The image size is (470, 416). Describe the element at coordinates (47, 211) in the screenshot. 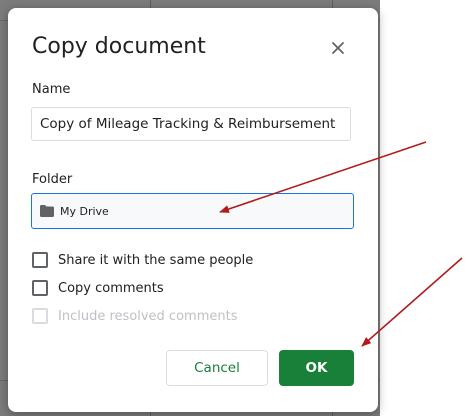

I see `folder-icon` at that location.